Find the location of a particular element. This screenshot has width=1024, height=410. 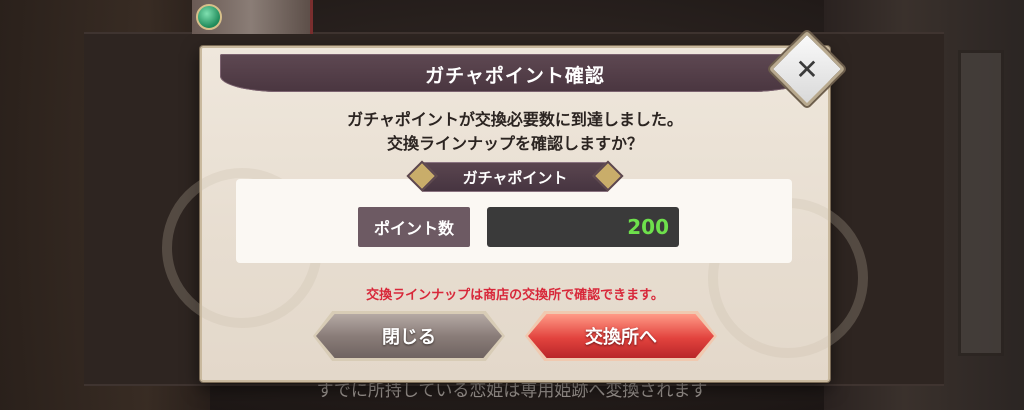

points-count-value: 200 is located at coordinates (583, 227).